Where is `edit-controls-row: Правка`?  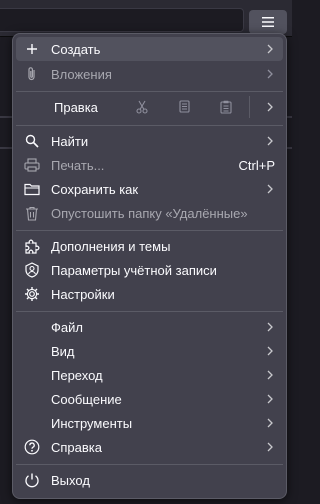
edit-controls-row: Правка is located at coordinates (149, 107).